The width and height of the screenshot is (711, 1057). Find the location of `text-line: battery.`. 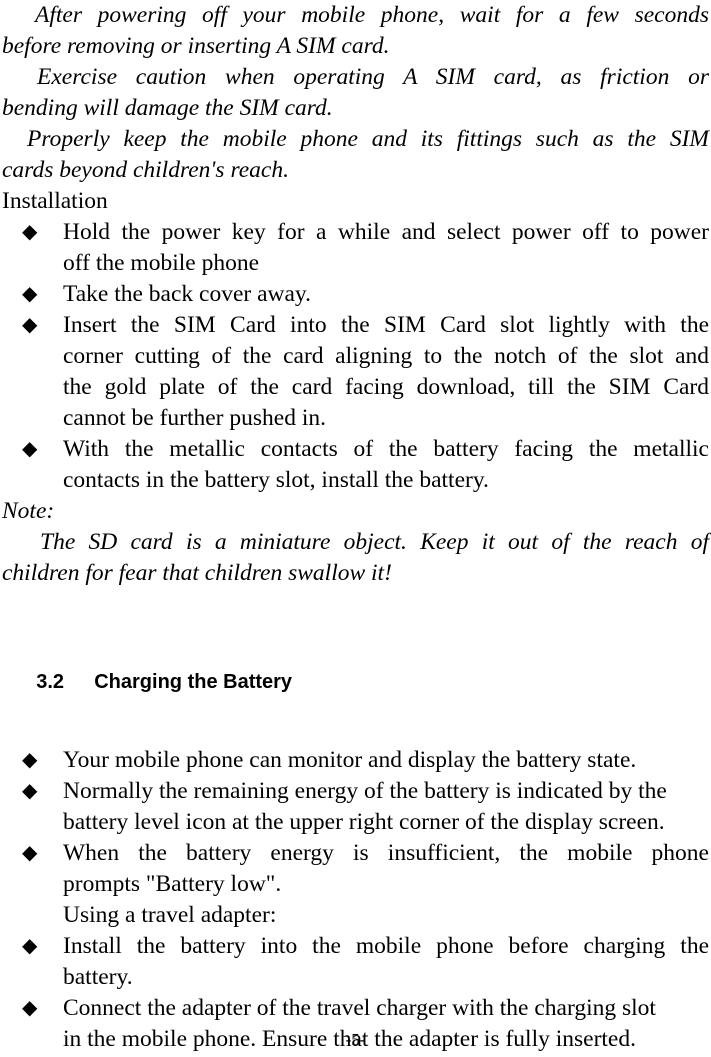

text-line: battery. is located at coordinates (98, 977).